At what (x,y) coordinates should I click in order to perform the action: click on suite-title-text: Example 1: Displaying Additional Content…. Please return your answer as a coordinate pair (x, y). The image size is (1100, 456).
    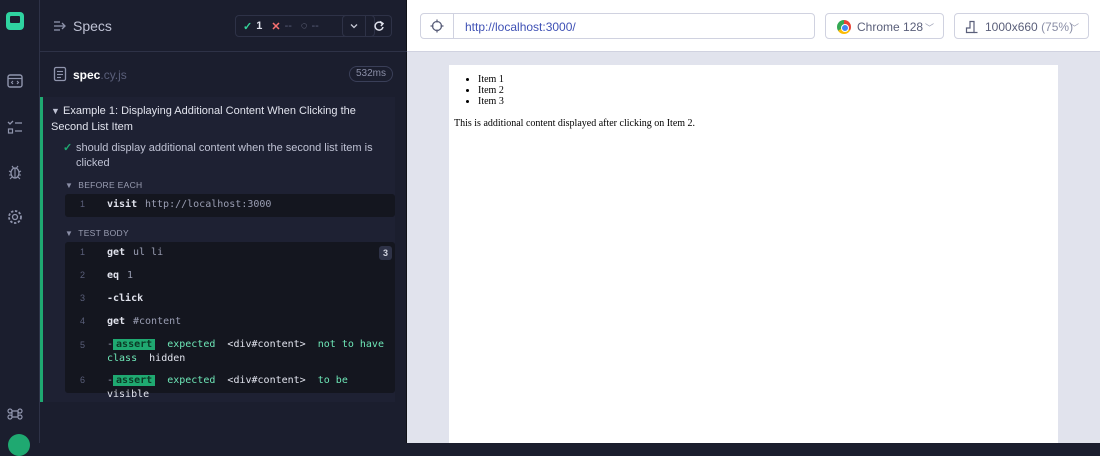
    Looking at the image, I should click on (203, 119).